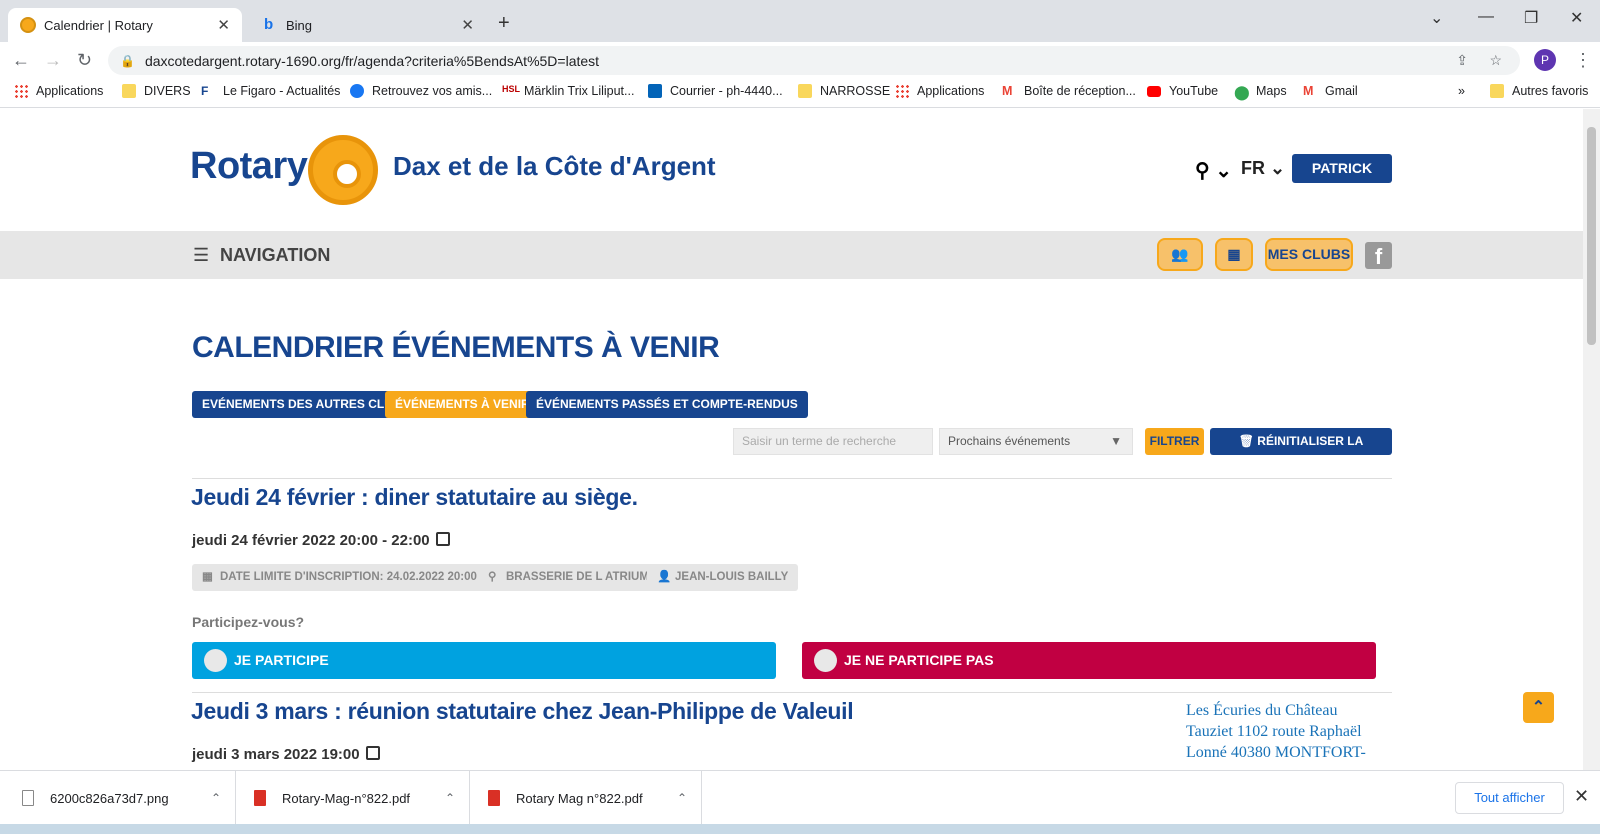  What do you see at coordinates (1180, 254) in the screenshot?
I see `members-icon-button: 👥` at bounding box center [1180, 254].